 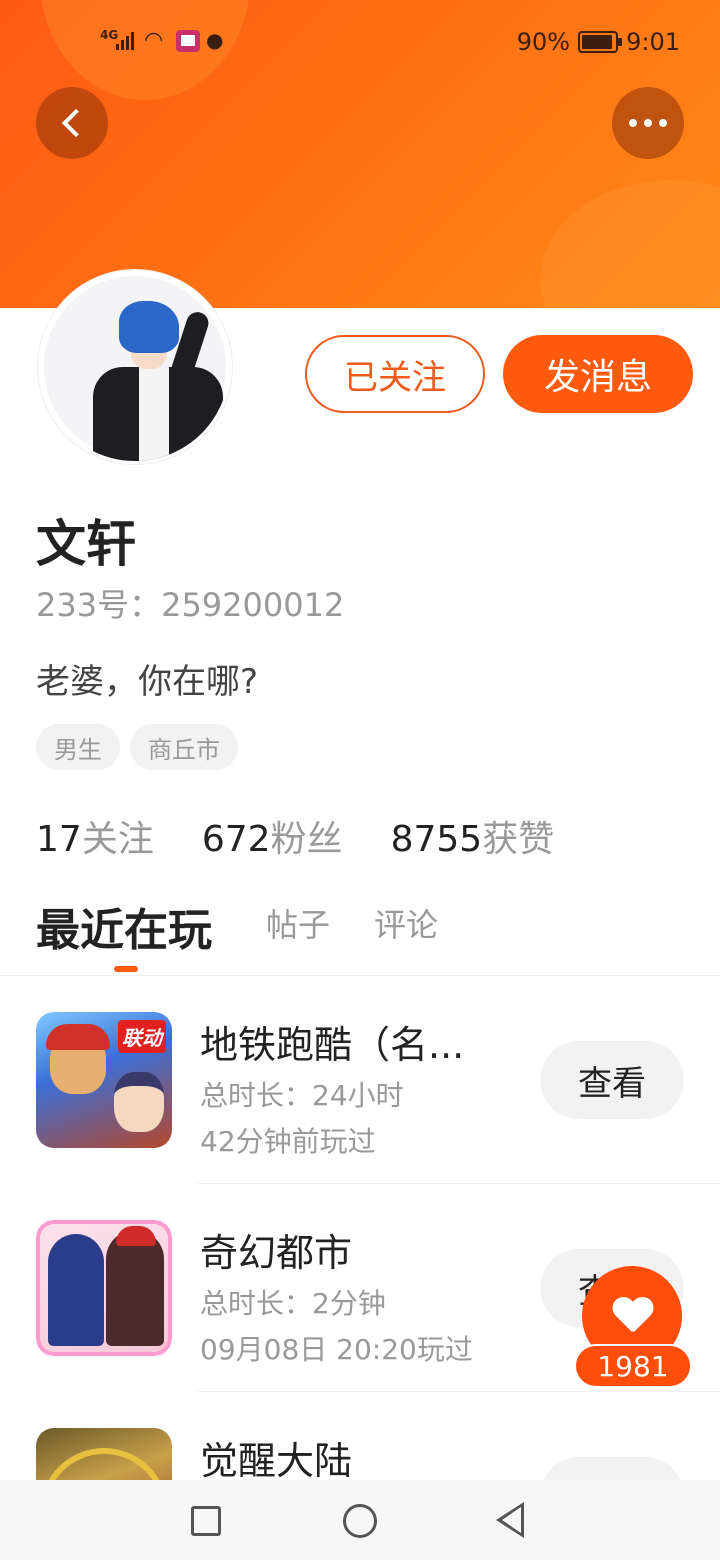 What do you see at coordinates (276, 1253) in the screenshot?
I see `game-title: 奇幻都市` at bounding box center [276, 1253].